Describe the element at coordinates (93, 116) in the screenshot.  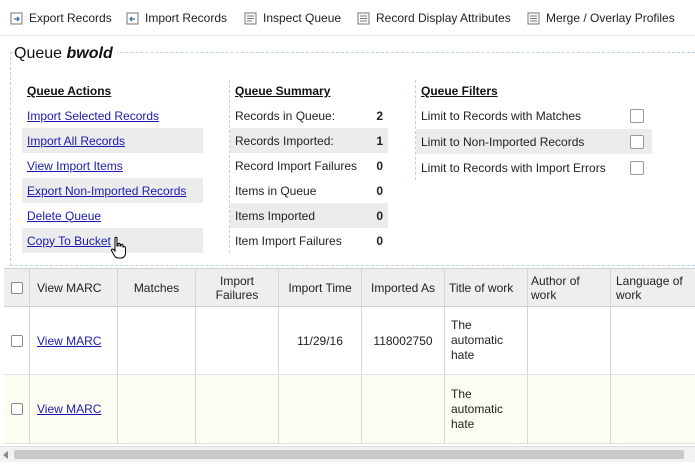
I see `action-label: Import Selected Records` at that location.